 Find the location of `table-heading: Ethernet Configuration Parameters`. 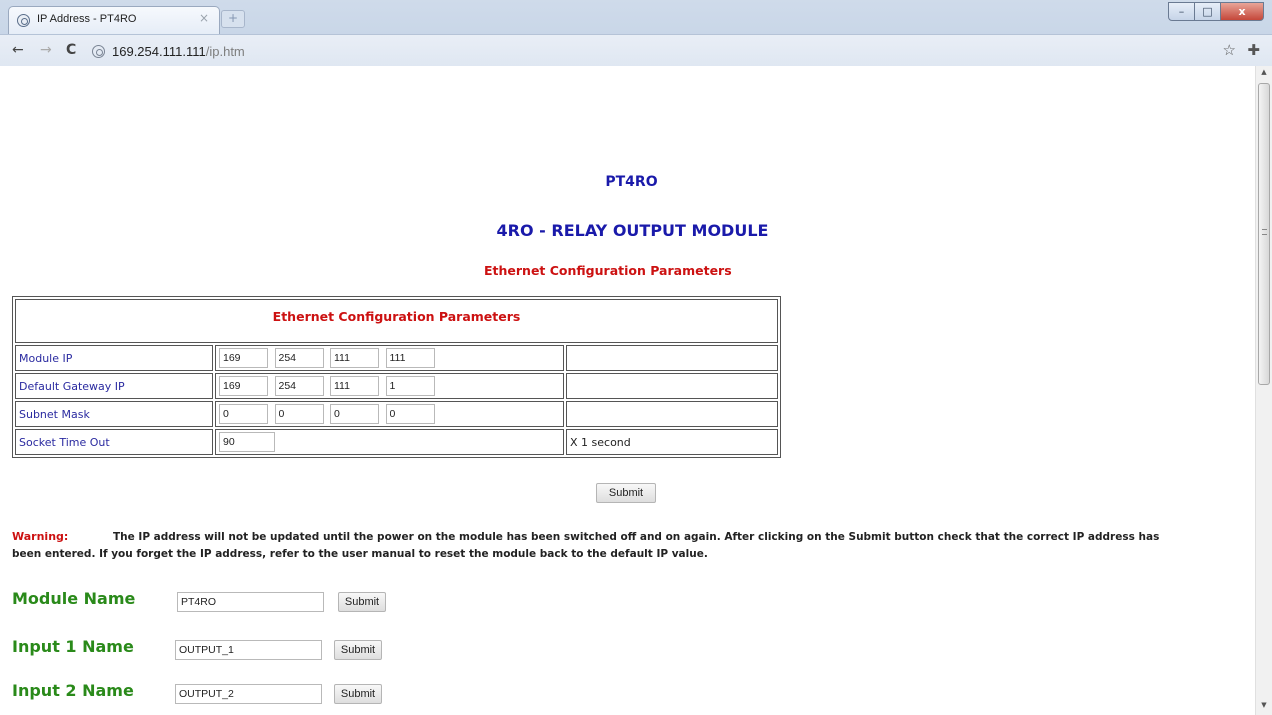

table-heading: Ethernet Configuration Parameters is located at coordinates (396, 321).